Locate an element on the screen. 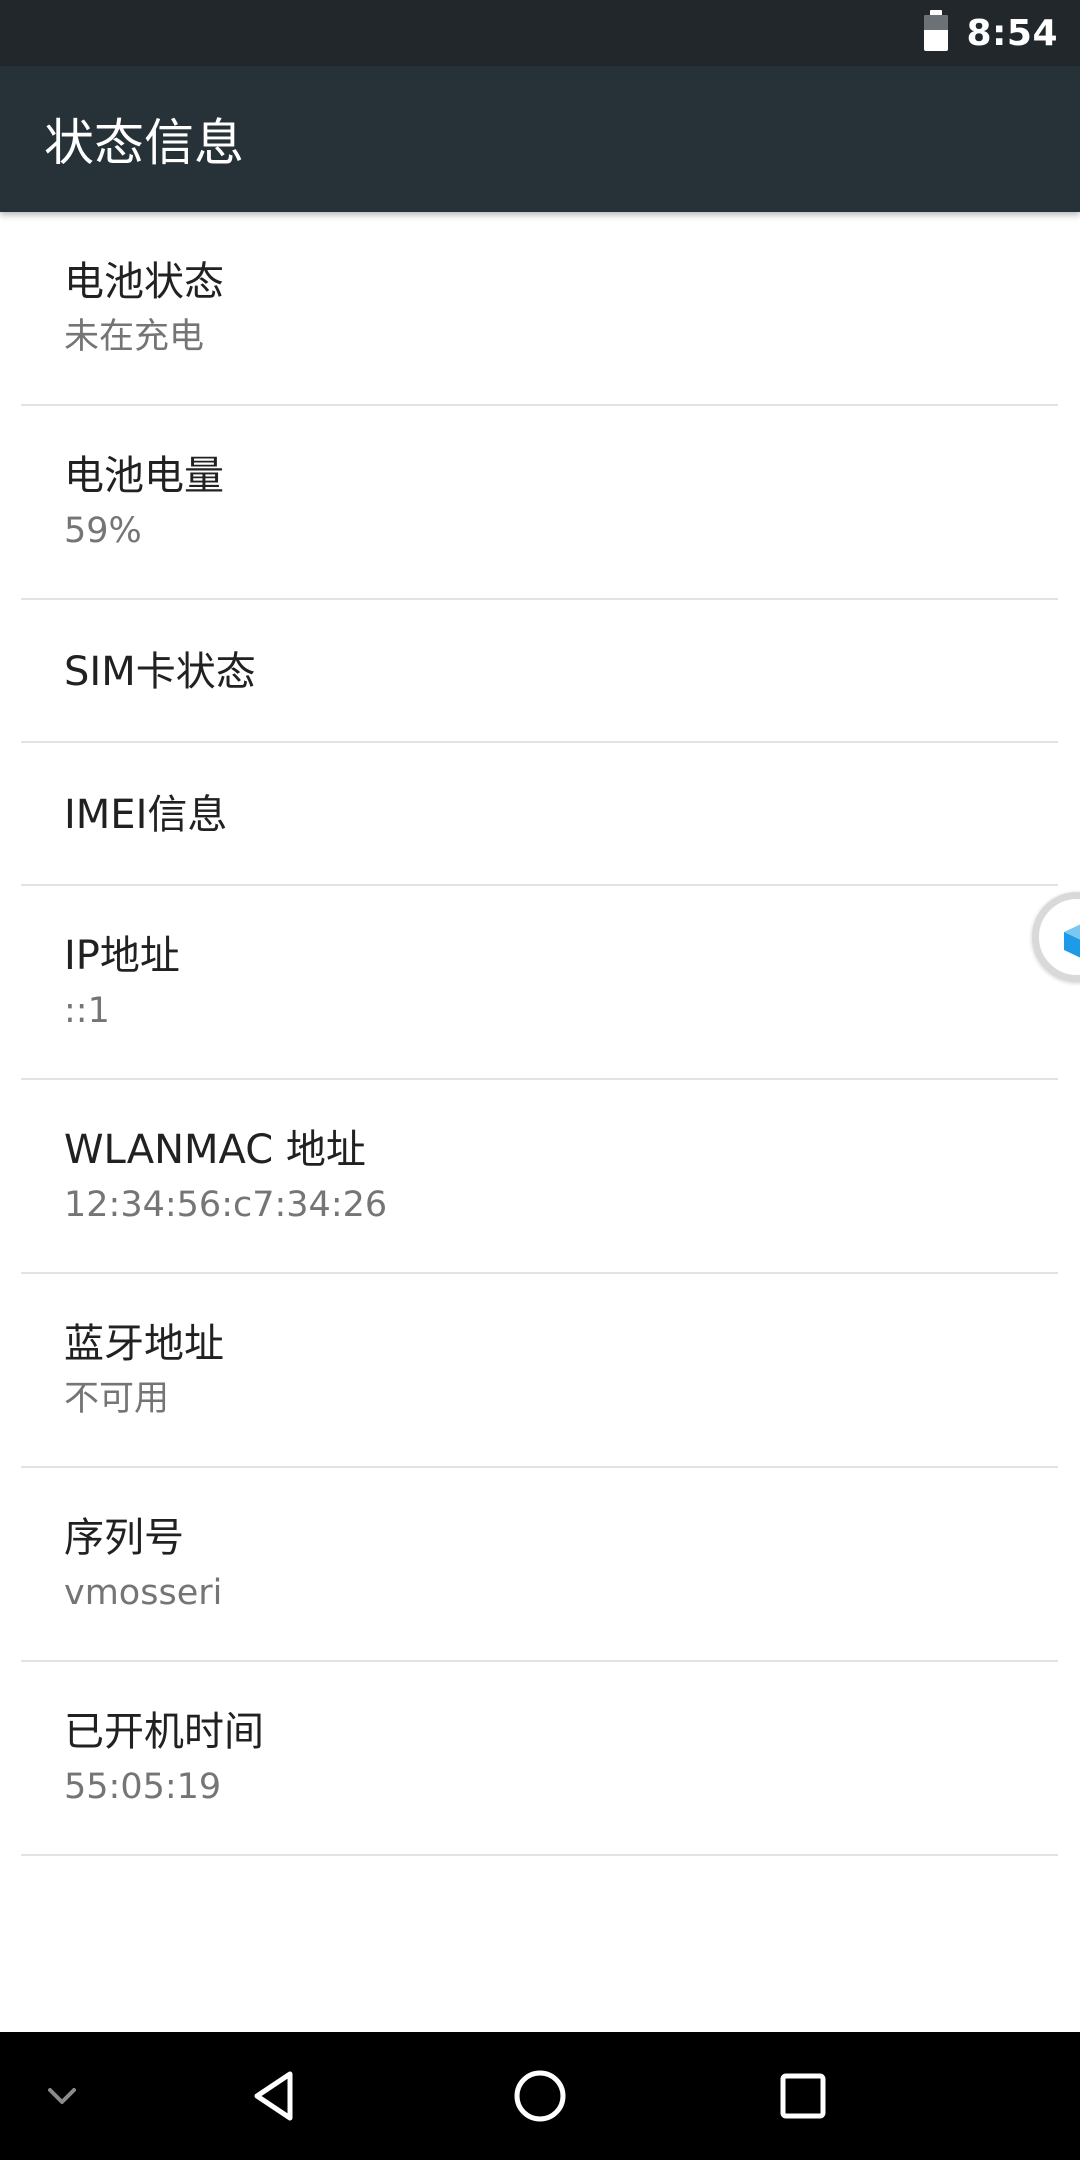 The image size is (1080, 2160). list-item-wlan-mac: WLANMAC 地址 12:34:56:c7:34:26 is located at coordinates (540, 1177).